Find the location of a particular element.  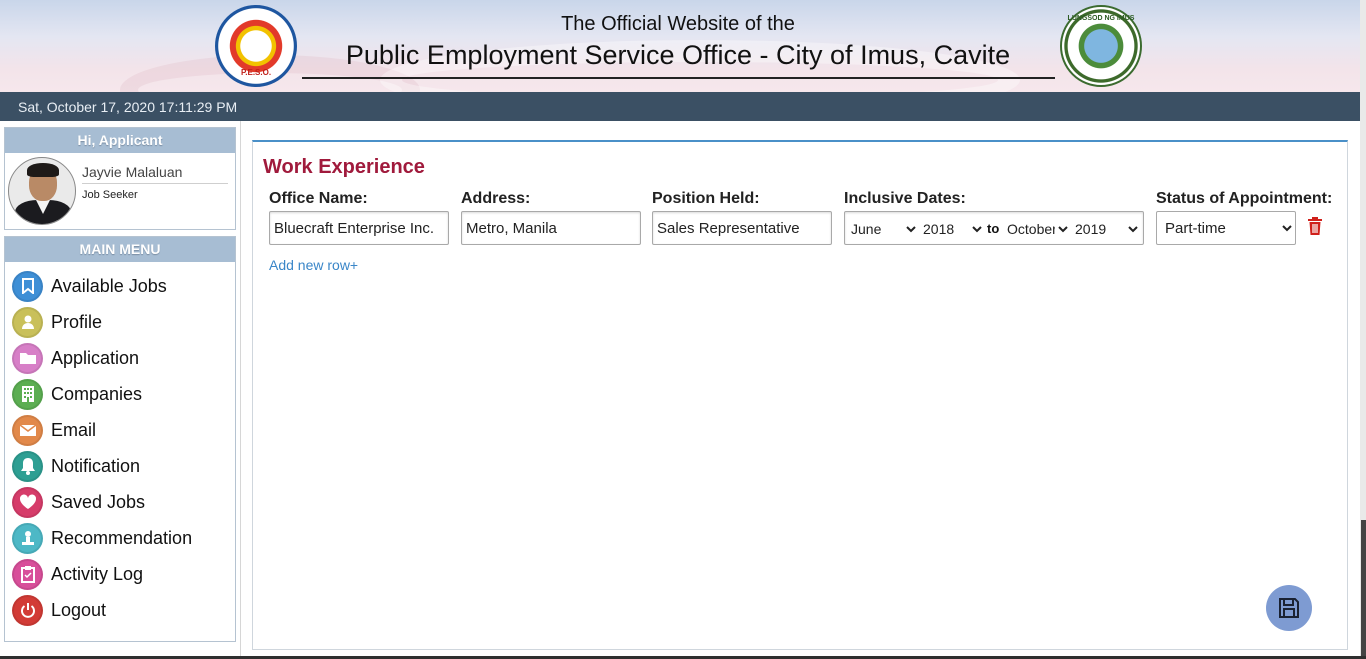

menu-label: Notification is located at coordinates (96, 465).